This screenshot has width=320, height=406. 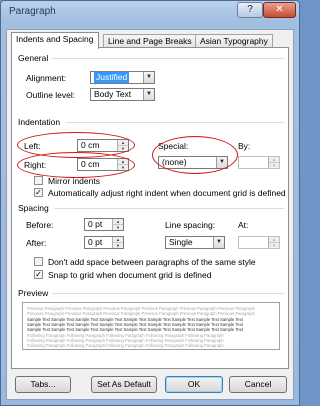 I want to click on before-label: Before:, so click(x=40, y=225).